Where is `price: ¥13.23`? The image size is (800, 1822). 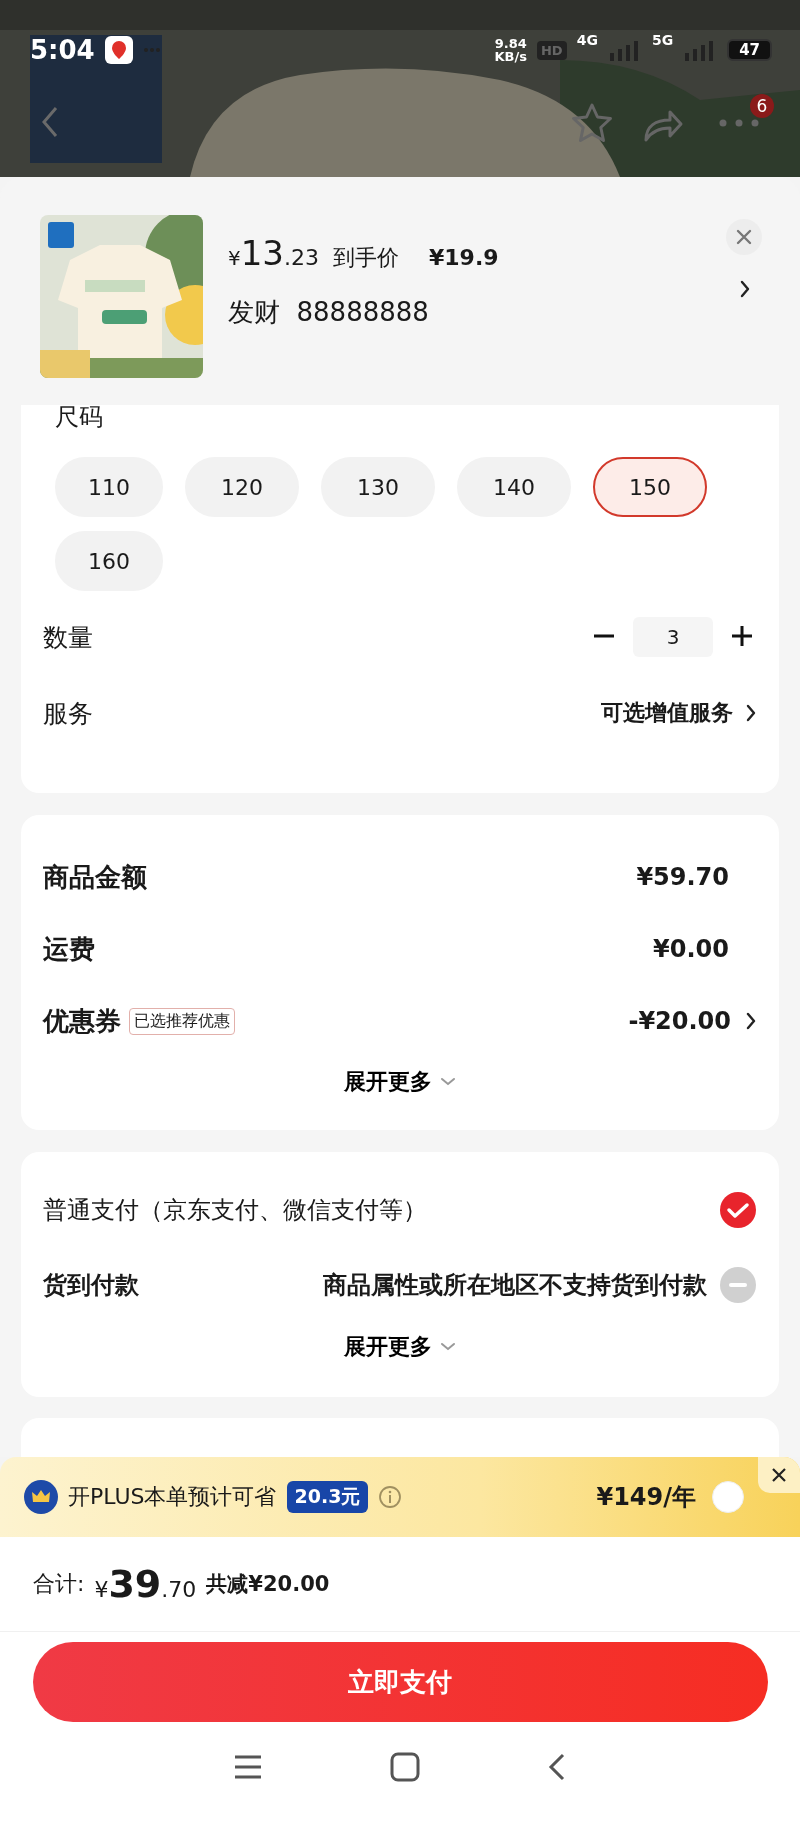 price: ¥13.23 is located at coordinates (273, 253).